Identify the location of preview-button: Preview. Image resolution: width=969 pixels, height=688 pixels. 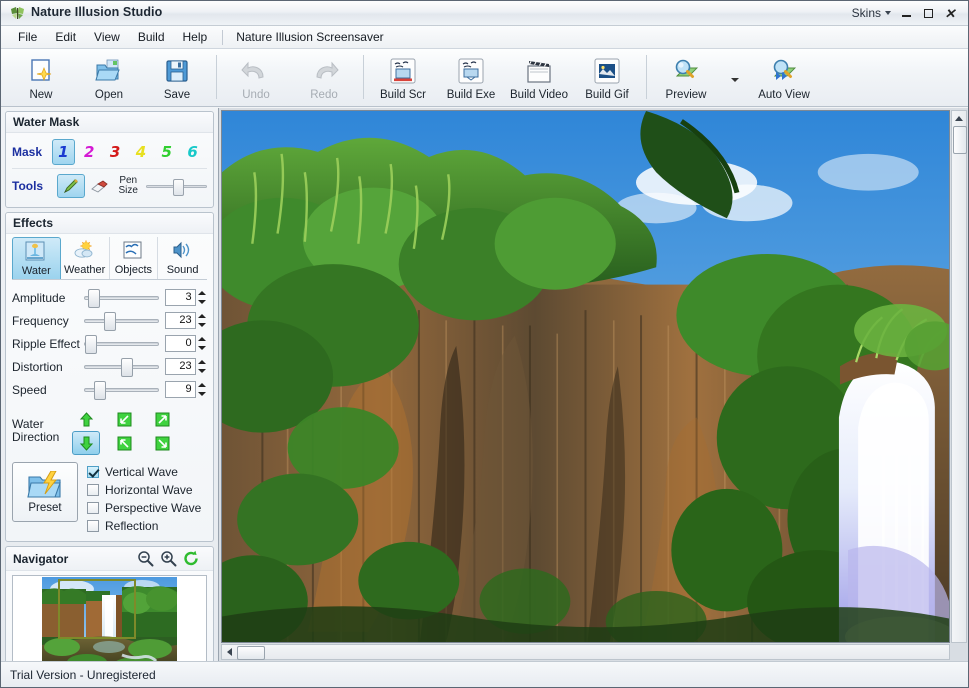
(686, 78).